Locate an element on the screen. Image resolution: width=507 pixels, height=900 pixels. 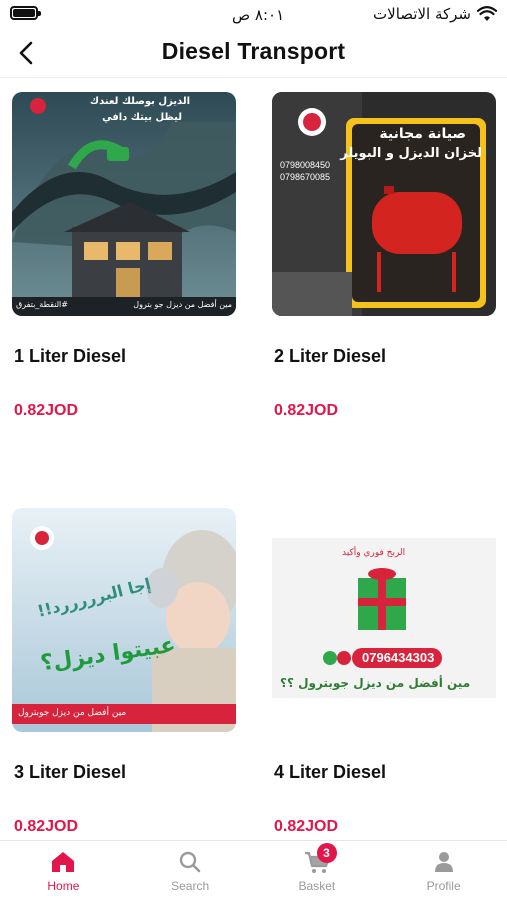
nav-label: Basket is located at coordinates (317, 886).